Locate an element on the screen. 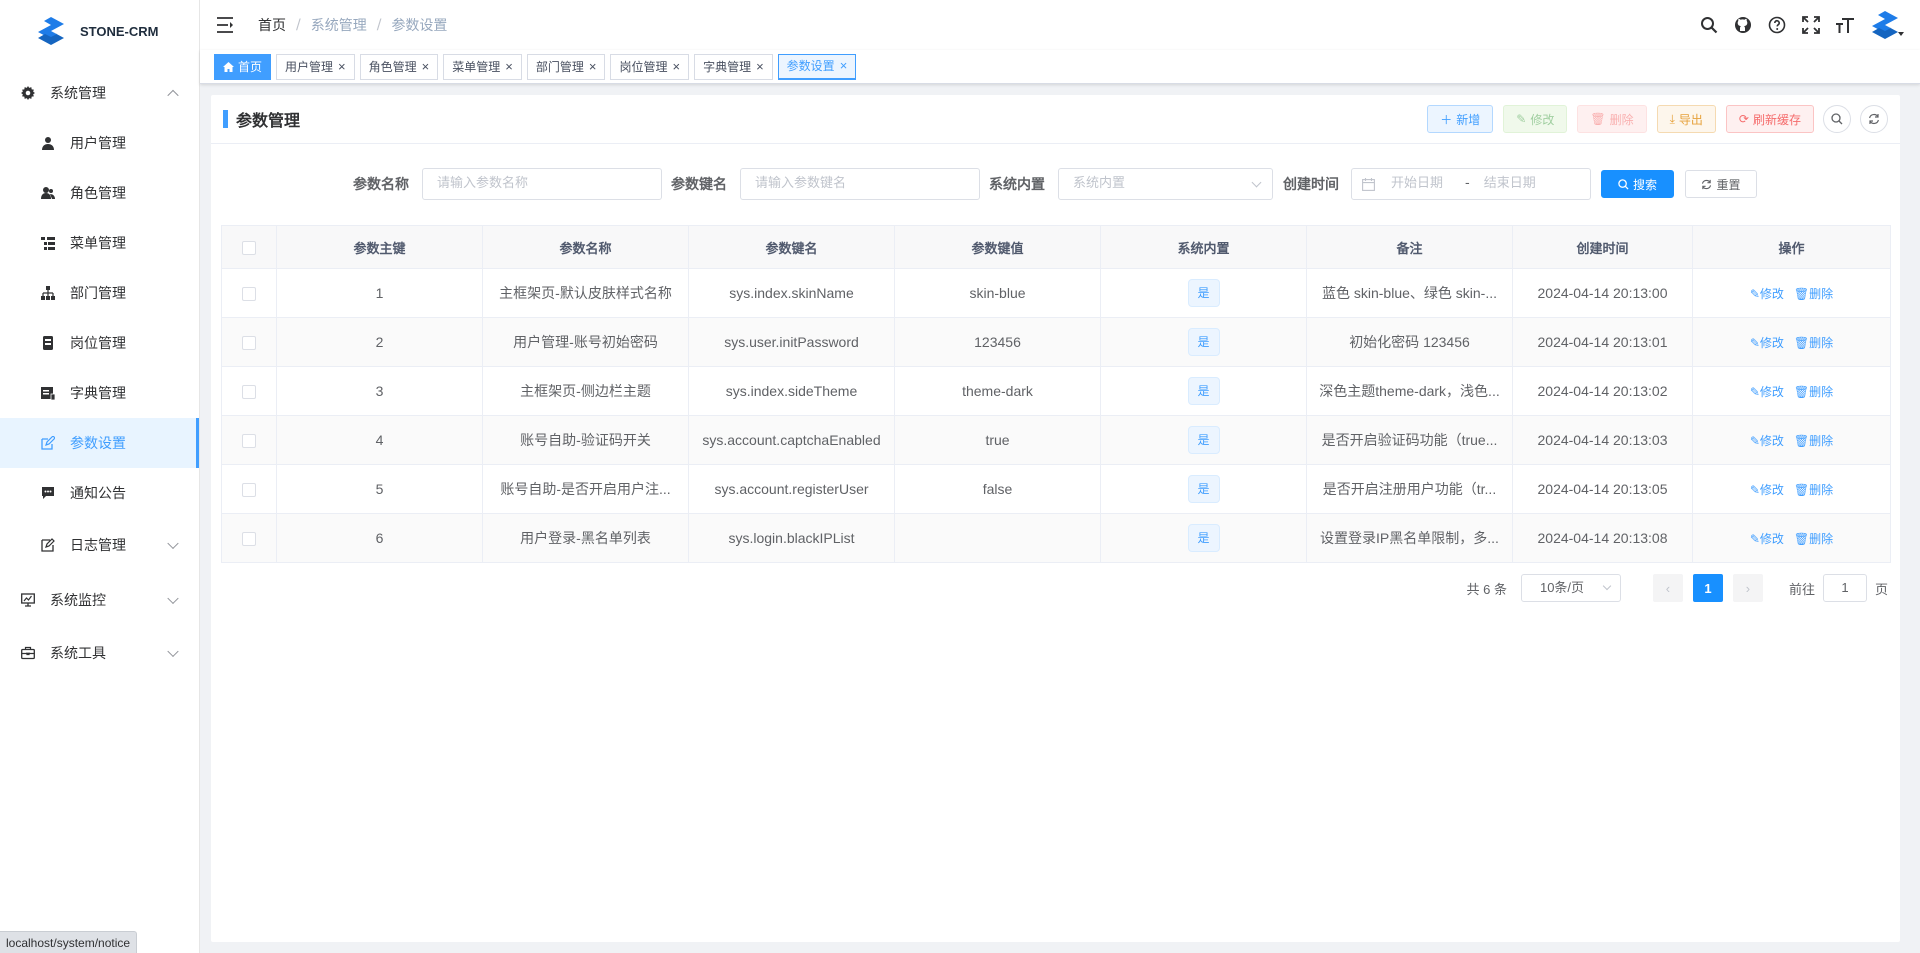  col-header: 系统内置 is located at coordinates (1203, 247).